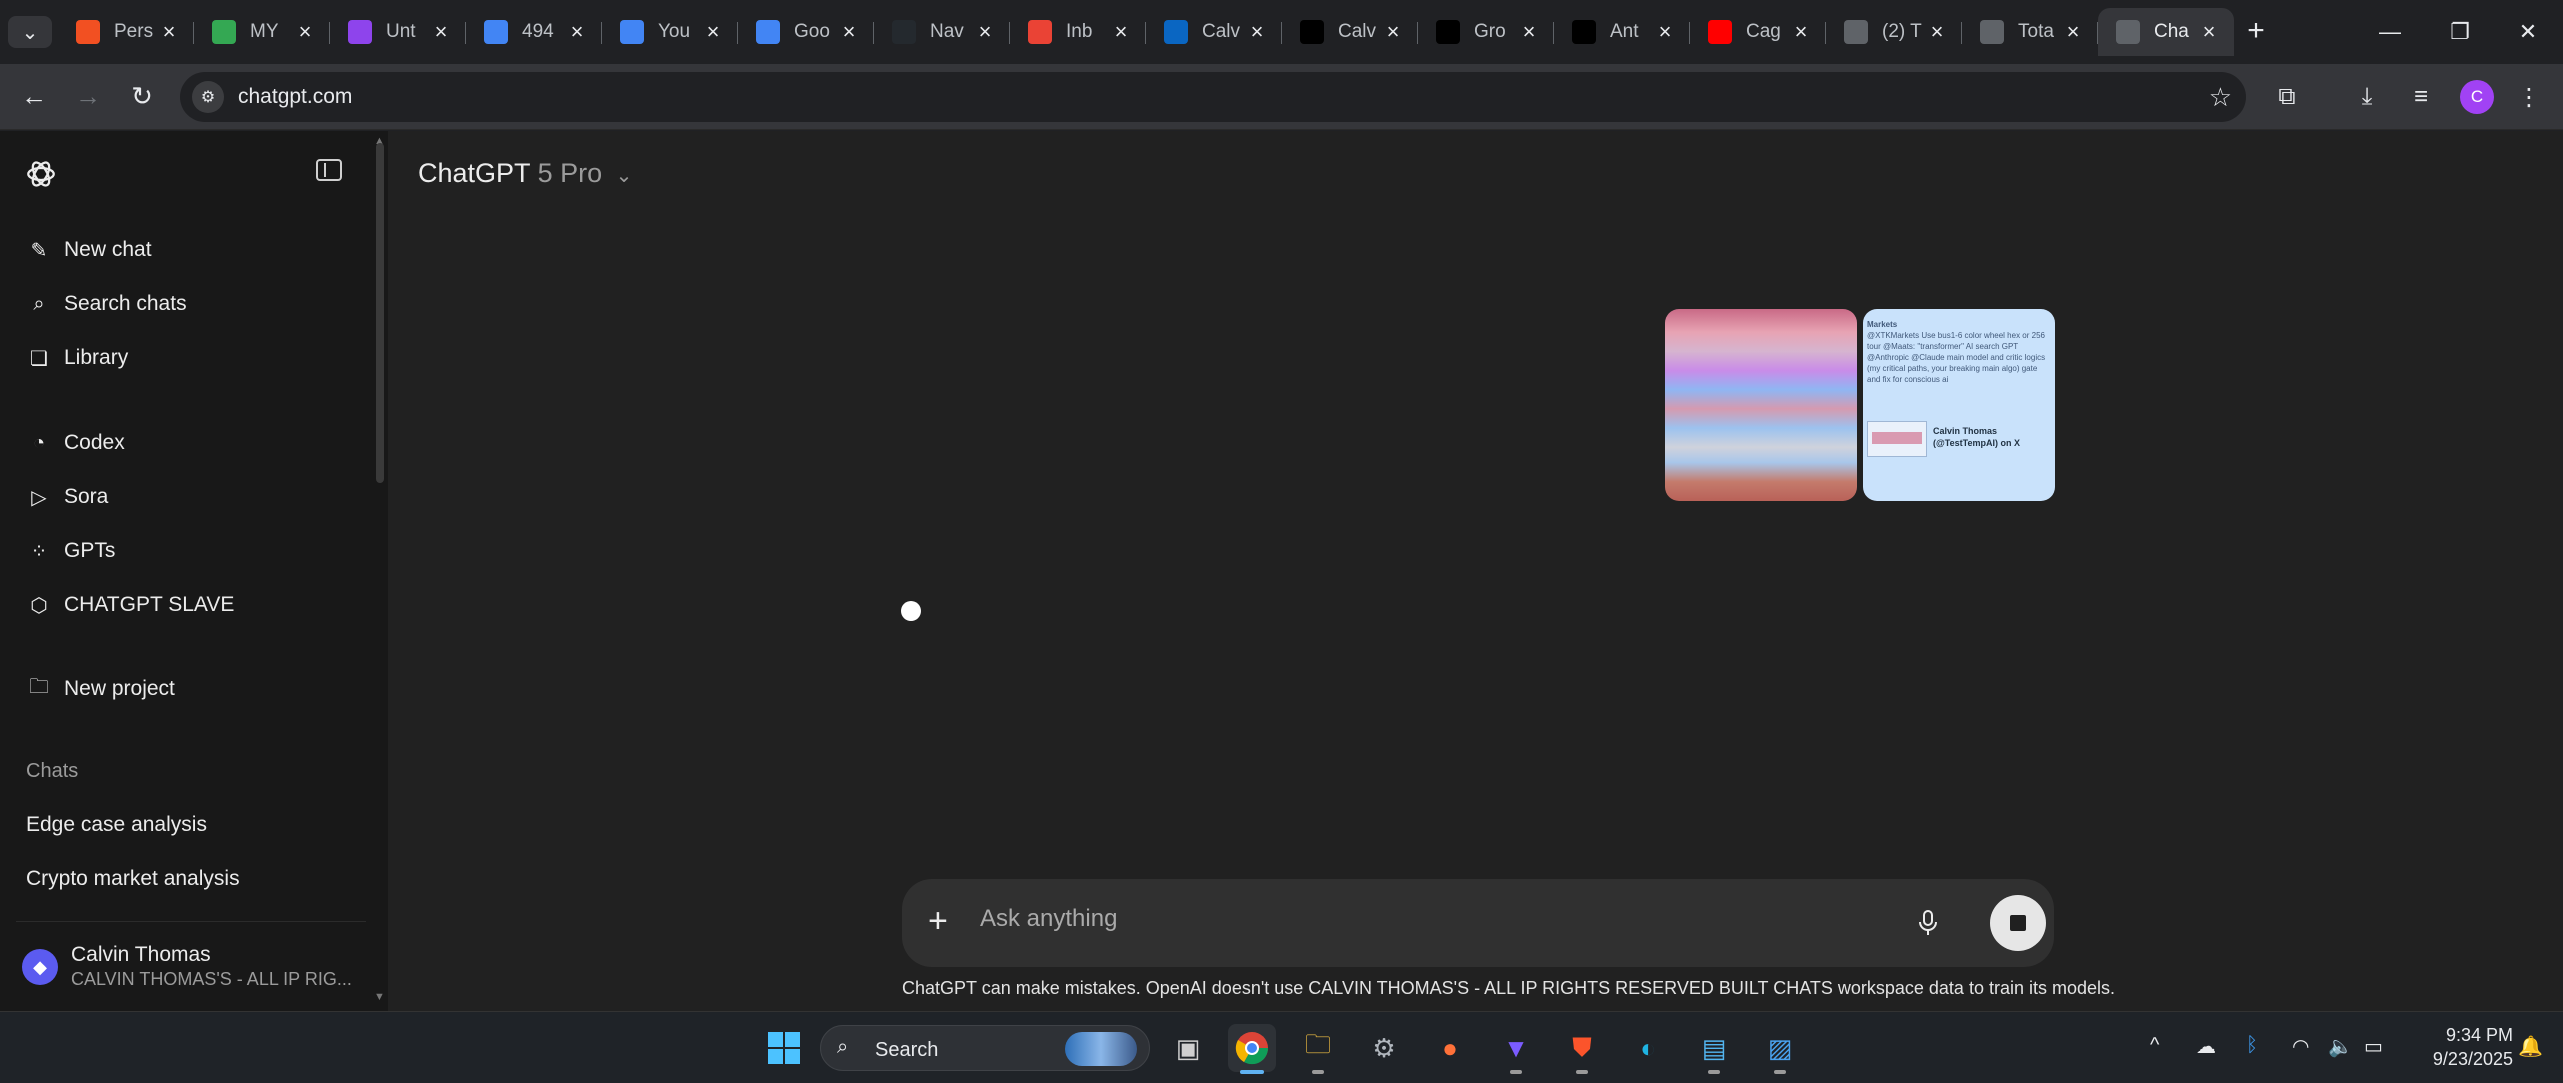 The width and height of the screenshot is (2563, 1083). Describe the element at coordinates (34, 96) in the screenshot. I see `back-button: ←` at that location.